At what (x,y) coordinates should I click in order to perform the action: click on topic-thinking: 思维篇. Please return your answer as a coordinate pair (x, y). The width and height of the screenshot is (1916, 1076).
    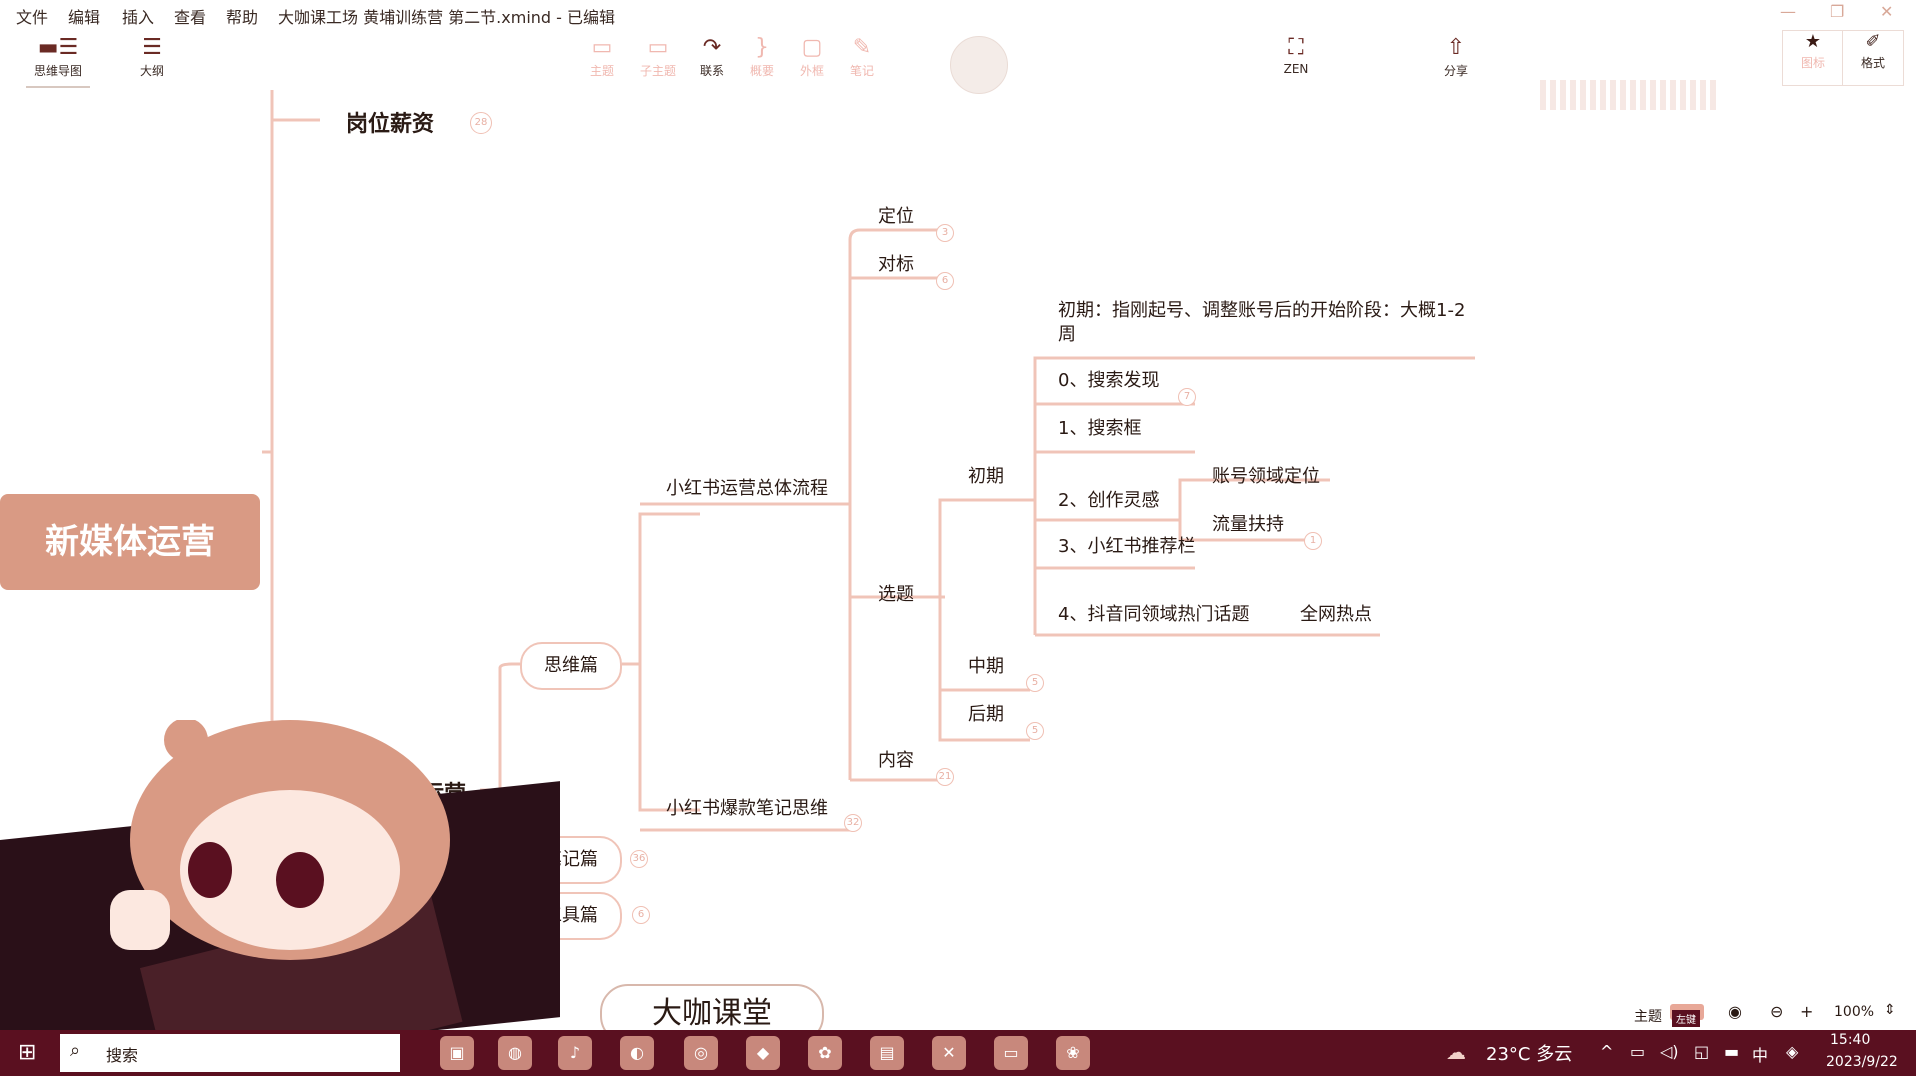
    Looking at the image, I should click on (571, 666).